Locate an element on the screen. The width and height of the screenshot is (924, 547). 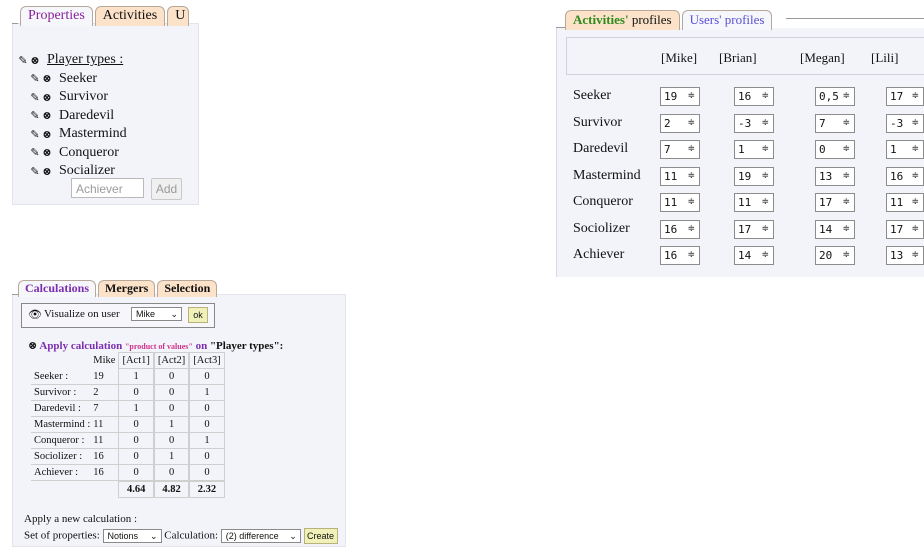
new-player-type-input: Achiever is located at coordinates (107, 188).